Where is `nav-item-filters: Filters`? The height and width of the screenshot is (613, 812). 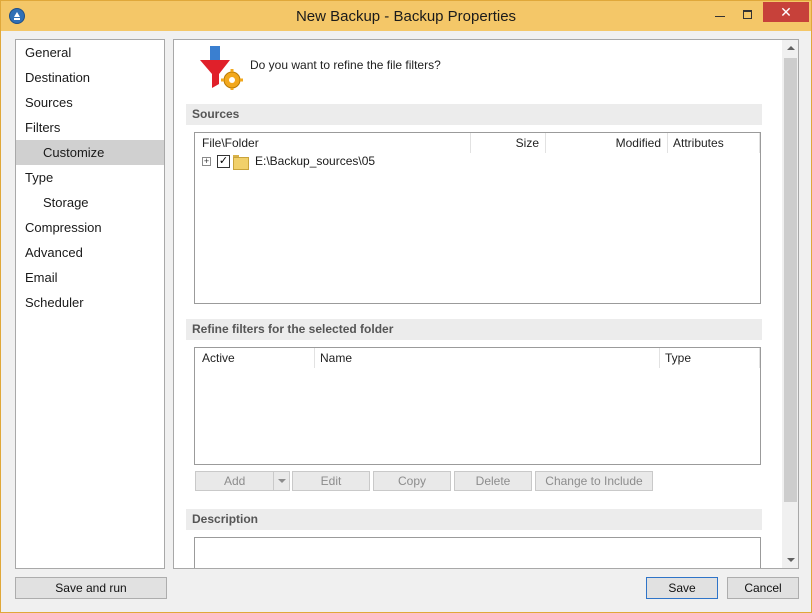 nav-item-filters: Filters is located at coordinates (90, 127).